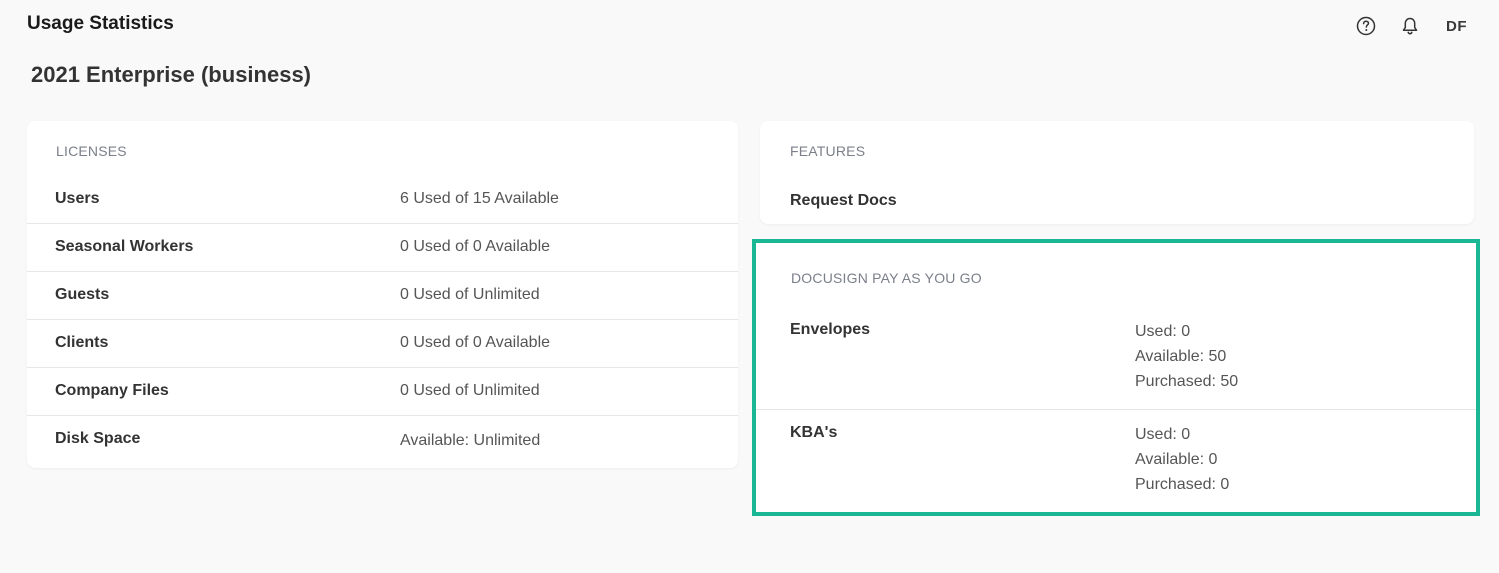  I want to click on license-label: Company Files, so click(112, 390).